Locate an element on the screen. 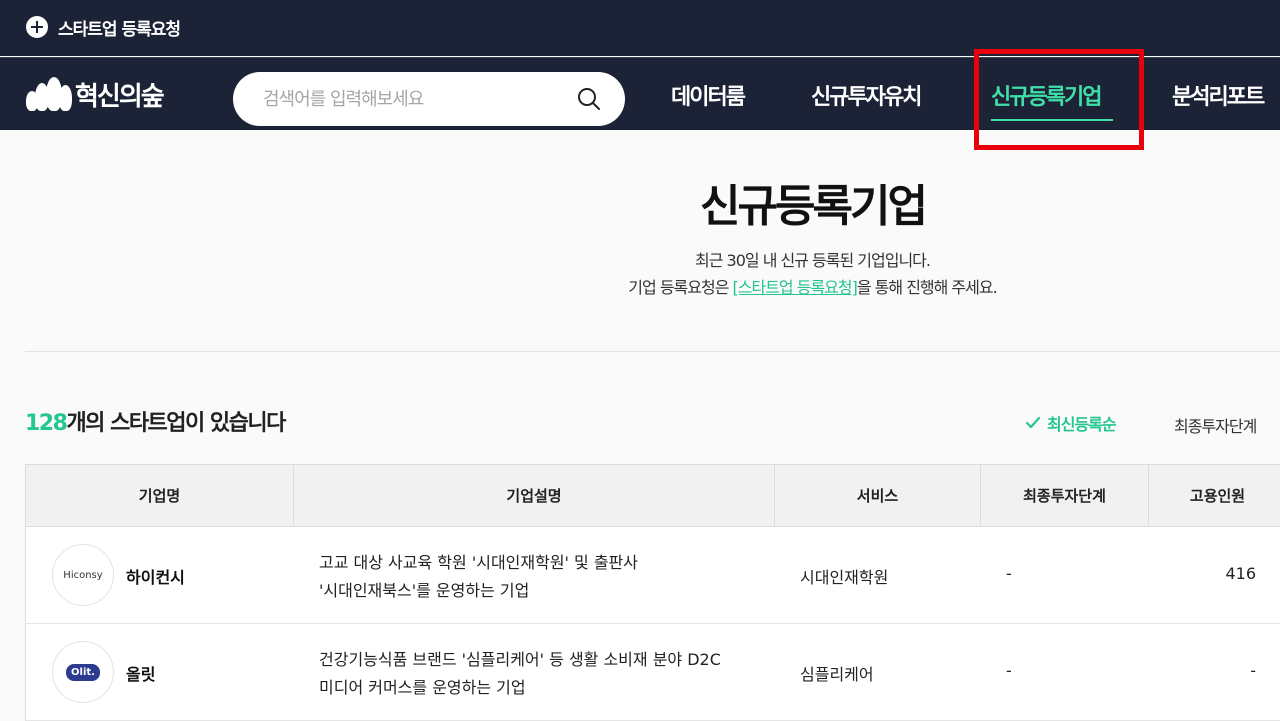  check-icon is located at coordinates (1033, 422).